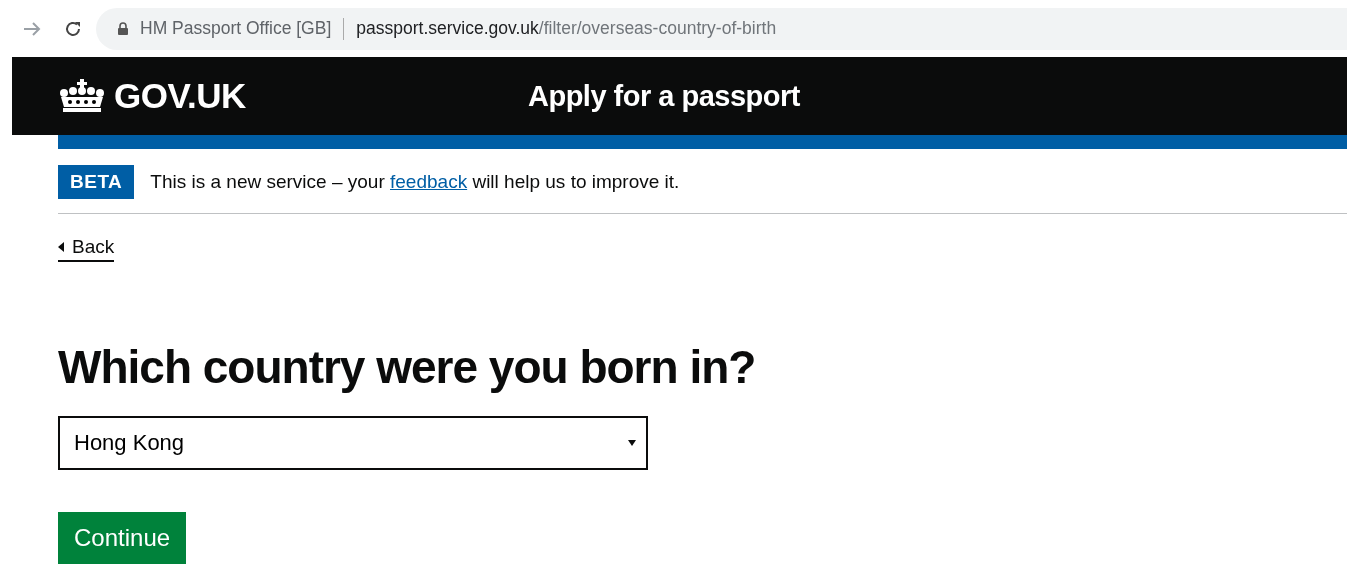 The width and height of the screenshot is (1347, 569). I want to click on back-arrow-icon, so click(61, 247).